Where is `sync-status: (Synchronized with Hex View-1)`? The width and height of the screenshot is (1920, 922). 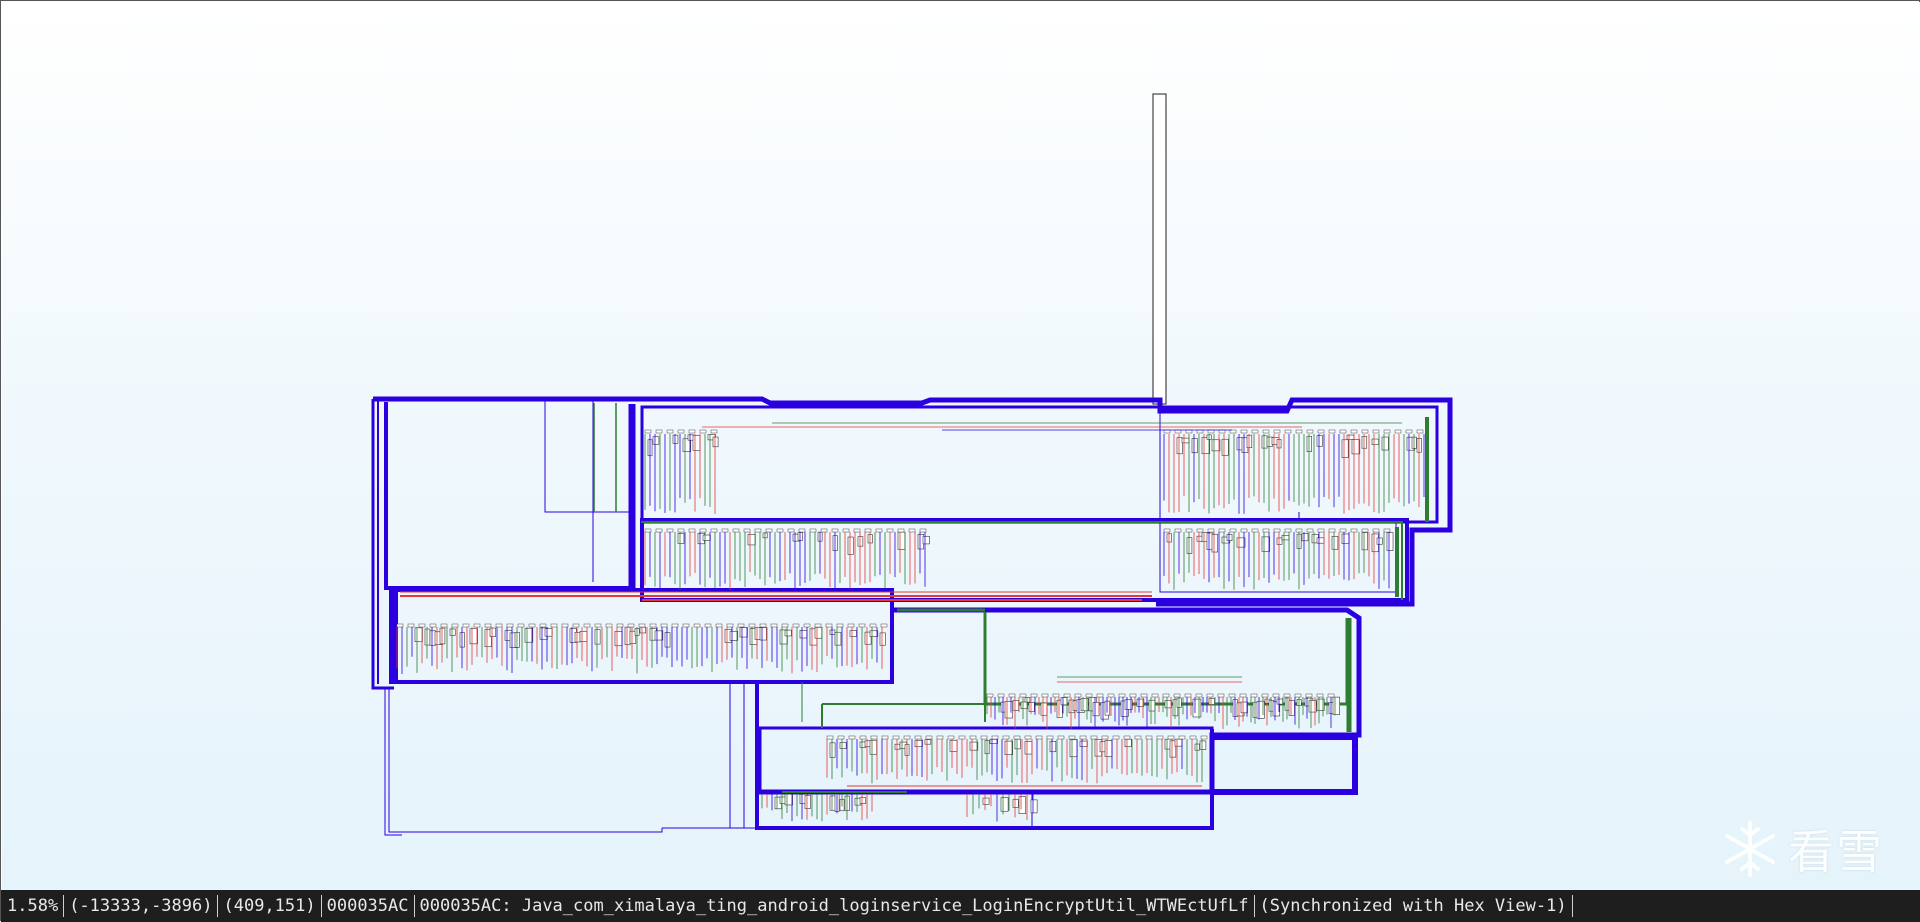 sync-status: (Synchronized with Hex View-1) is located at coordinates (1414, 906).